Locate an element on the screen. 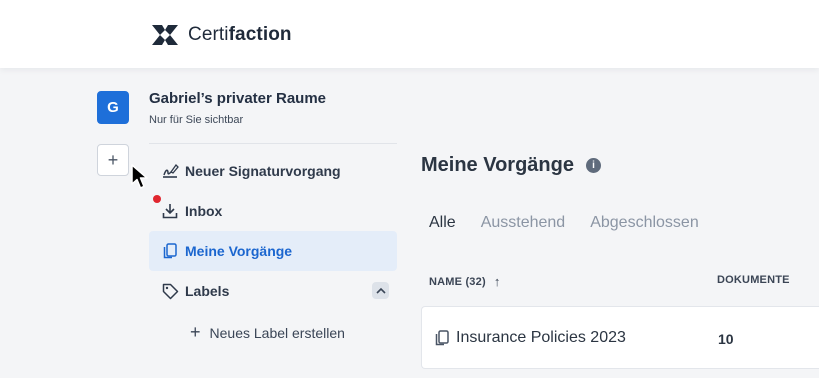 The height and width of the screenshot is (378, 819). info-glyph: i is located at coordinates (593, 165).